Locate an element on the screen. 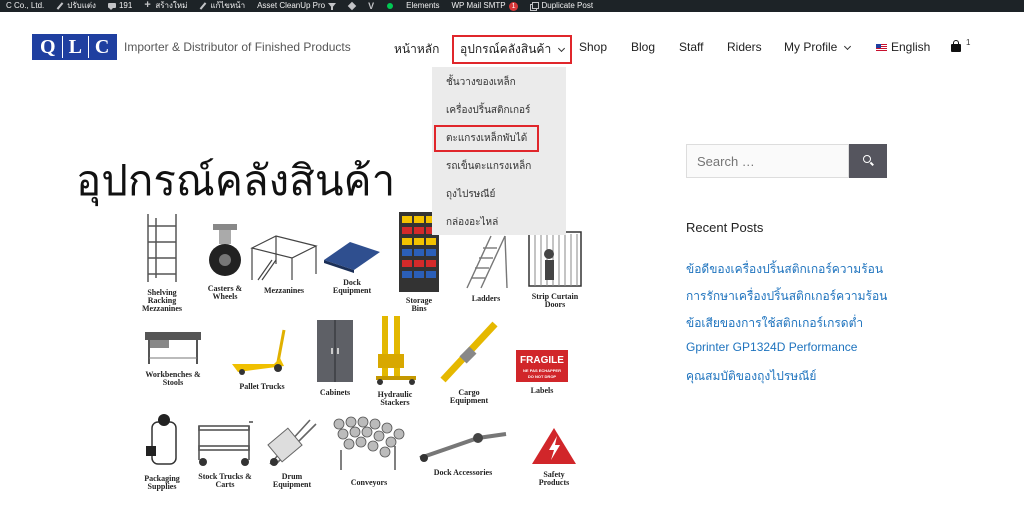 The image size is (1024, 524). catalog-label: Drum Equipment is located at coordinates (292, 480).